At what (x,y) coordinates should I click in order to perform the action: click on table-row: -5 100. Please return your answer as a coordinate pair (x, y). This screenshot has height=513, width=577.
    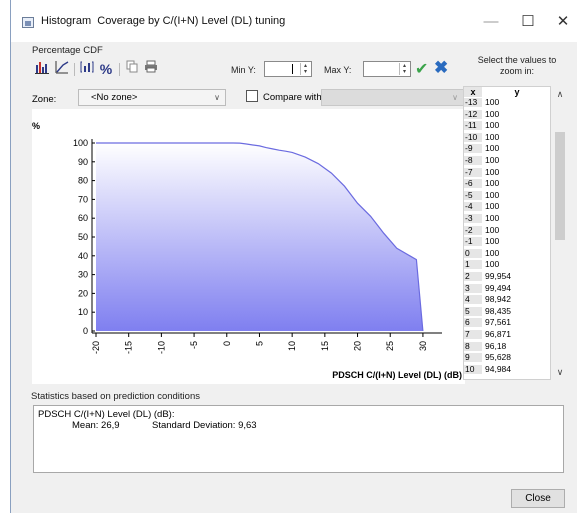
    Looking at the image, I should click on (507, 195).